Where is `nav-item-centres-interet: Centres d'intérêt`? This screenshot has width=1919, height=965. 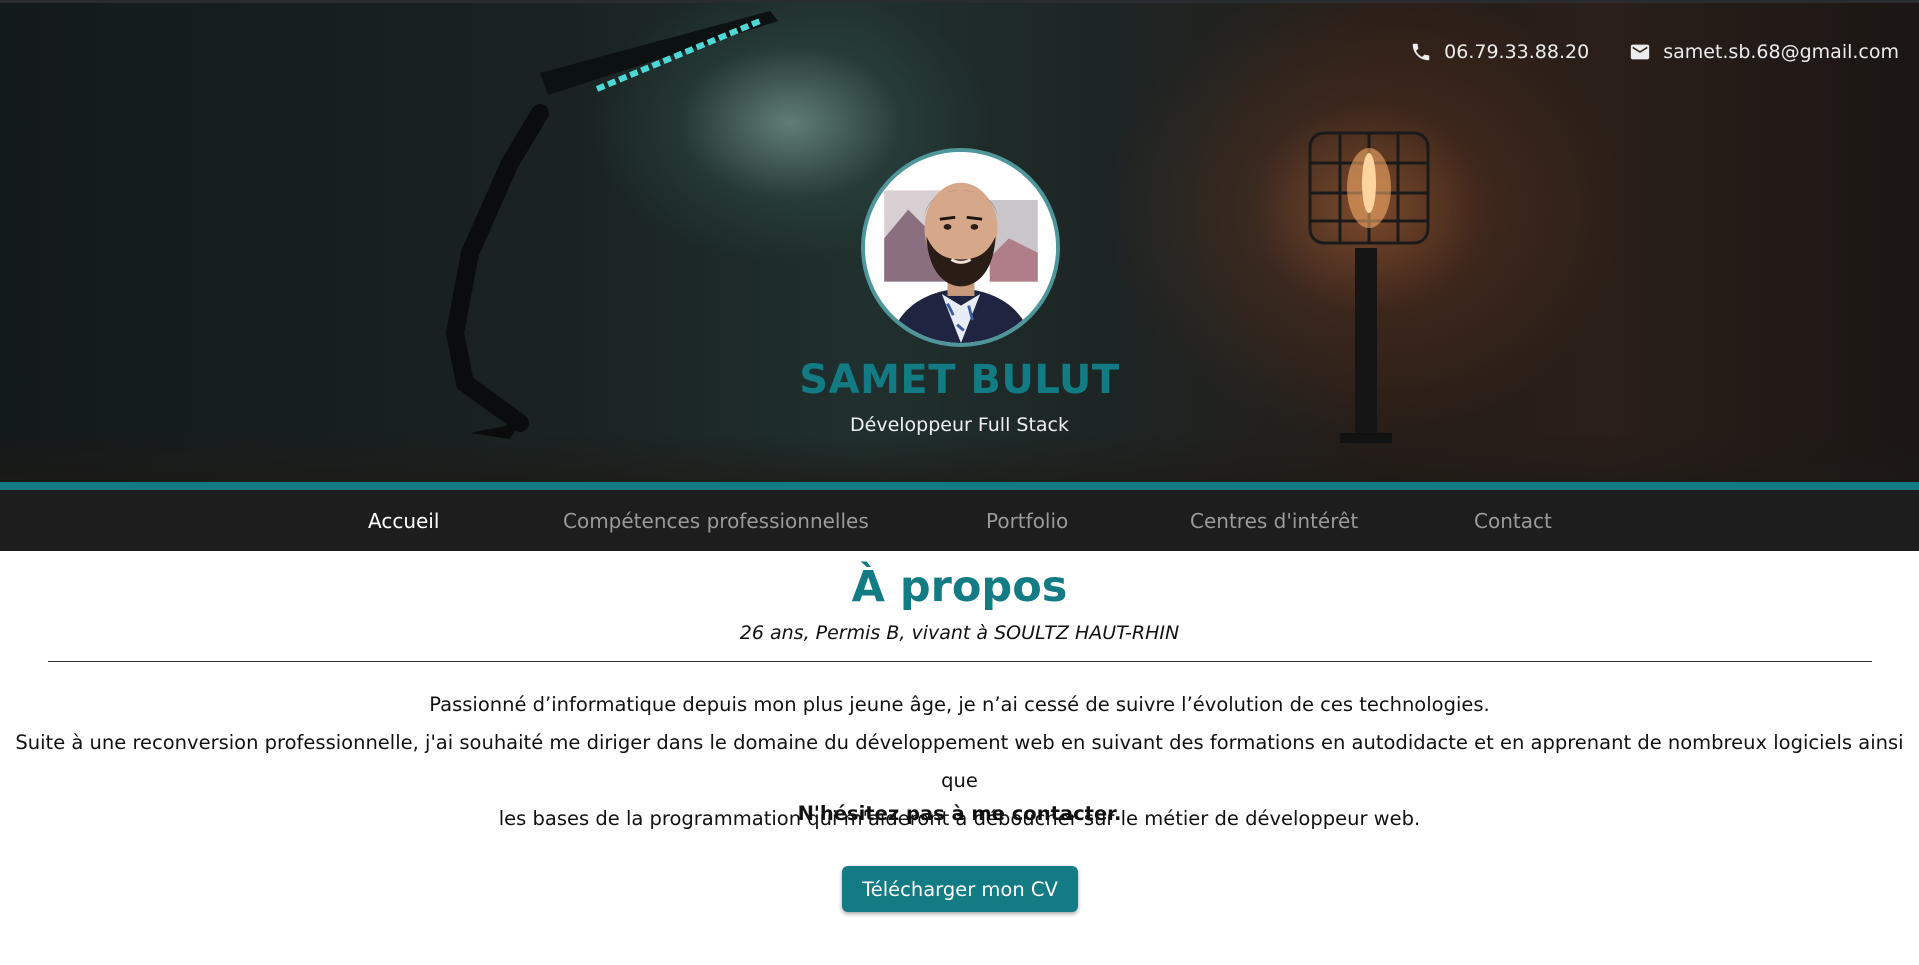 nav-item-centres-interet: Centres d'intérêt is located at coordinates (1274, 521).